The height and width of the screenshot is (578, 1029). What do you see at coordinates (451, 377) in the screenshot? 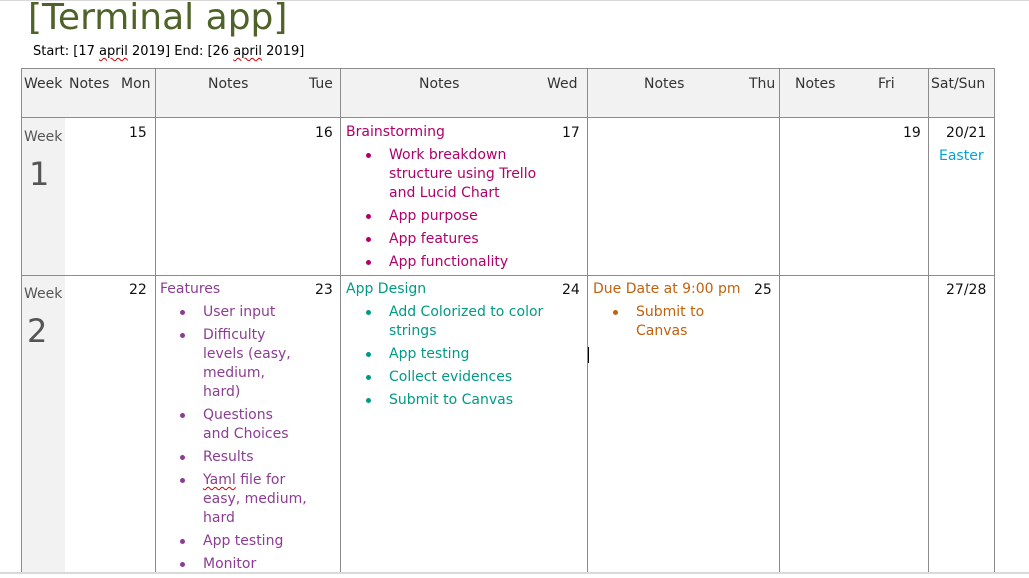
I see `list-item: Collect evidences` at bounding box center [451, 377].